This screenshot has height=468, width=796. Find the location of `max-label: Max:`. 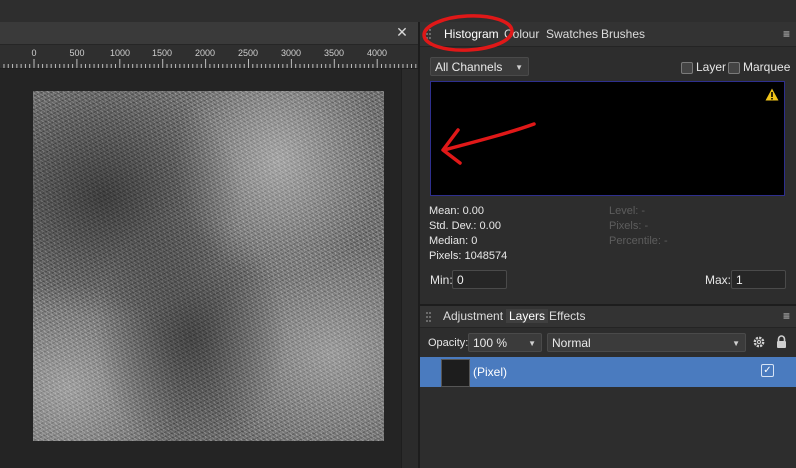

max-label: Max: is located at coordinates (718, 280).